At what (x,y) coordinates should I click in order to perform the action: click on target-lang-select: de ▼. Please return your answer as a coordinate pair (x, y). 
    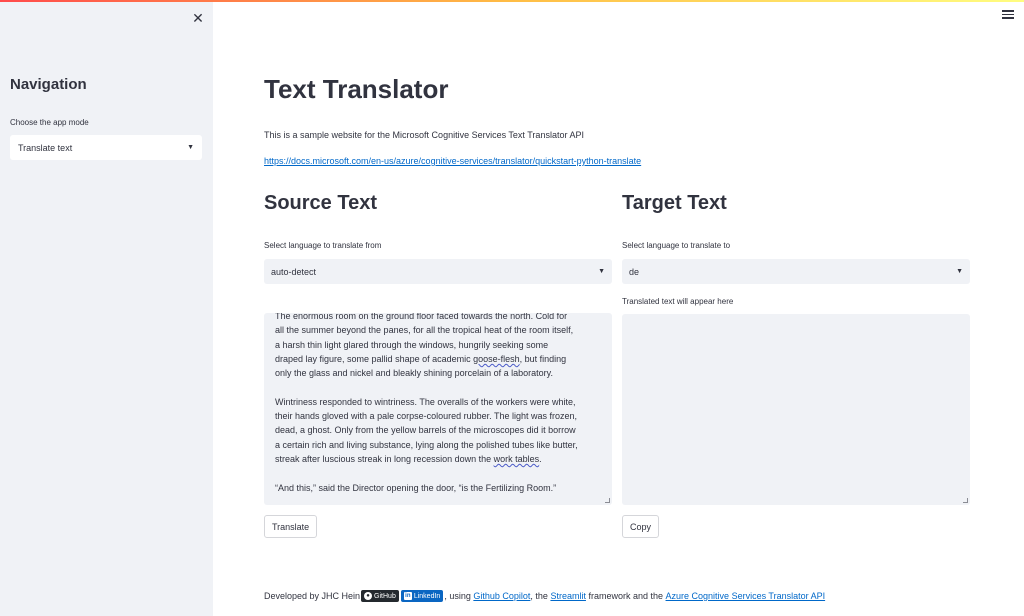
    Looking at the image, I should click on (796, 271).